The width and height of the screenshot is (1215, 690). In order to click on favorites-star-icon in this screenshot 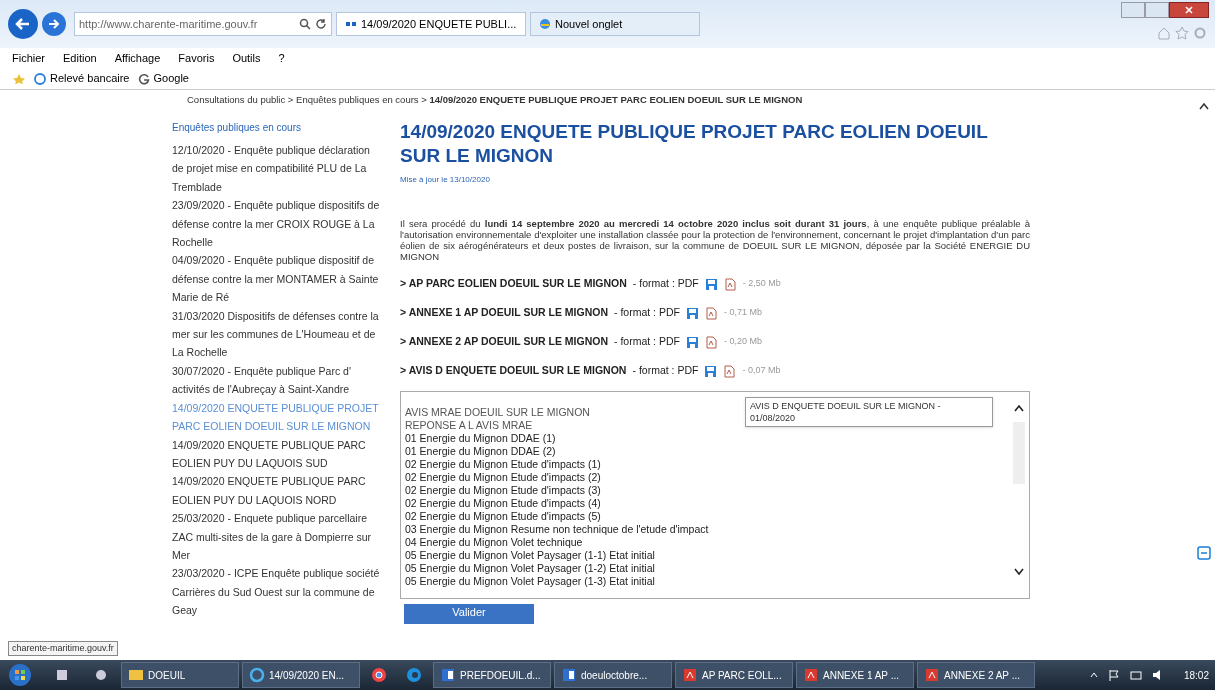, I will do `click(19, 78)`.